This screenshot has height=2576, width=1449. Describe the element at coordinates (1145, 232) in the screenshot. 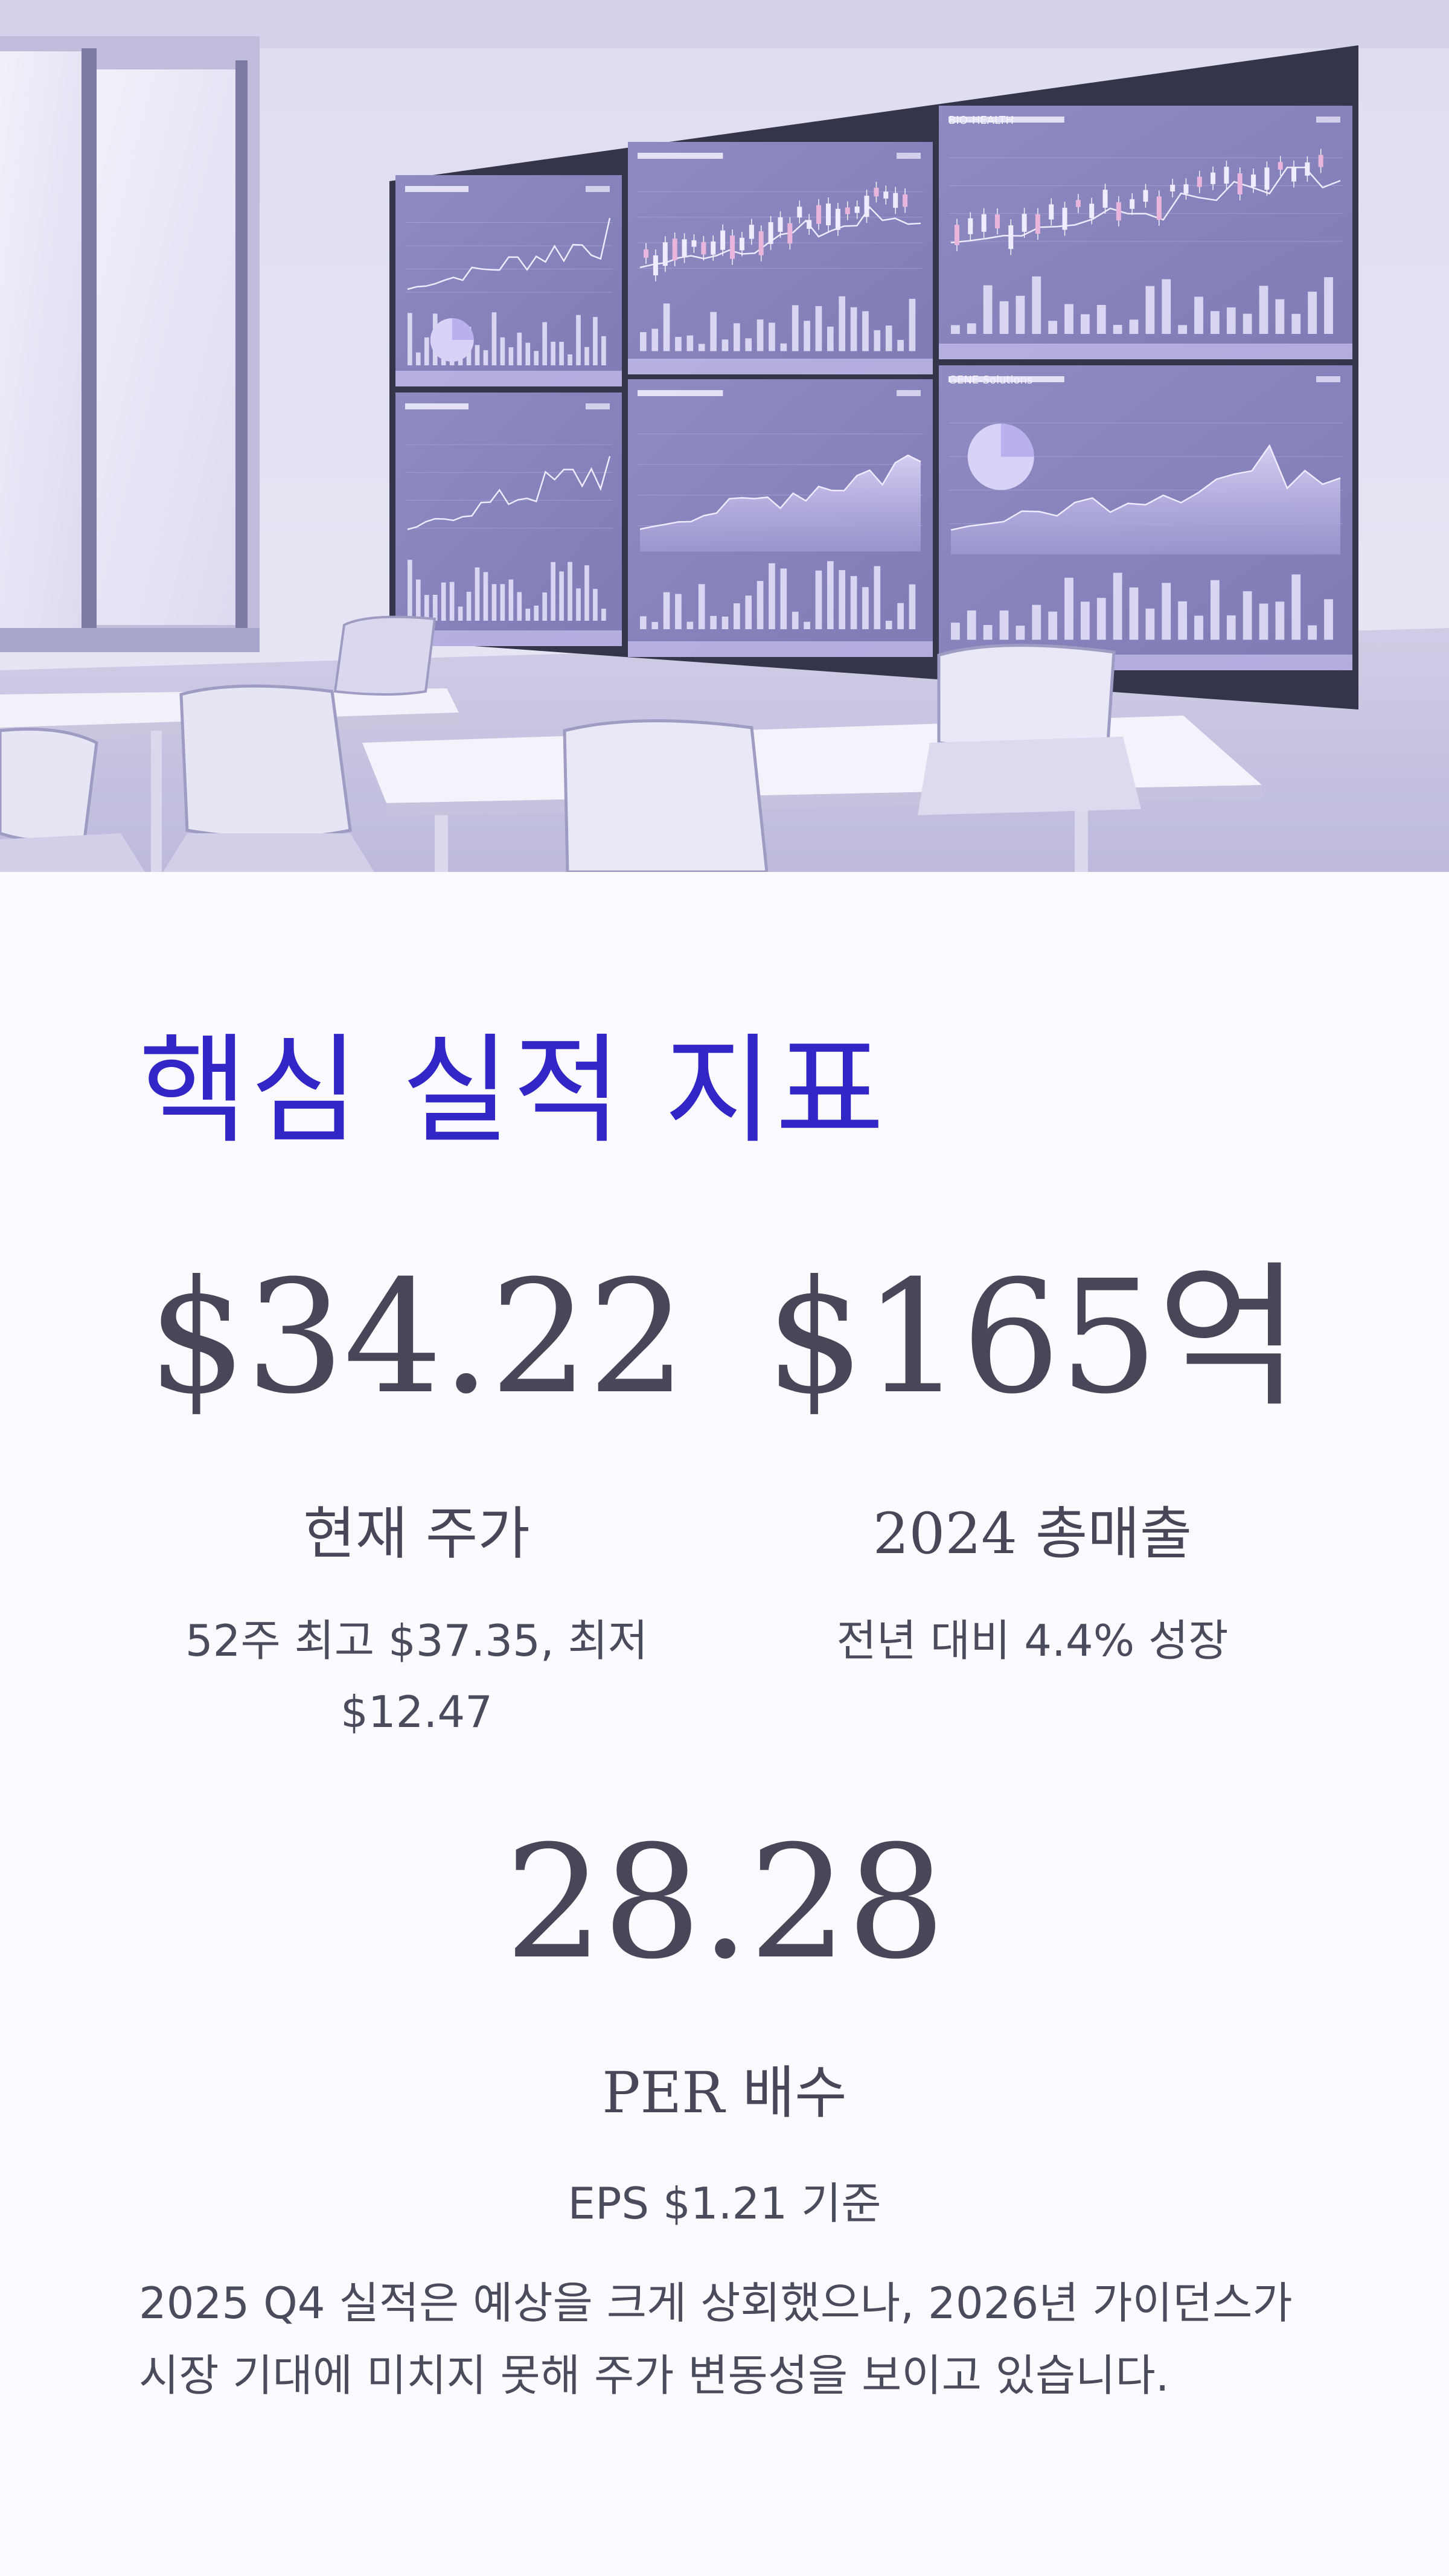

I see `dashboard-screen: BIO-HEALTH` at that location.